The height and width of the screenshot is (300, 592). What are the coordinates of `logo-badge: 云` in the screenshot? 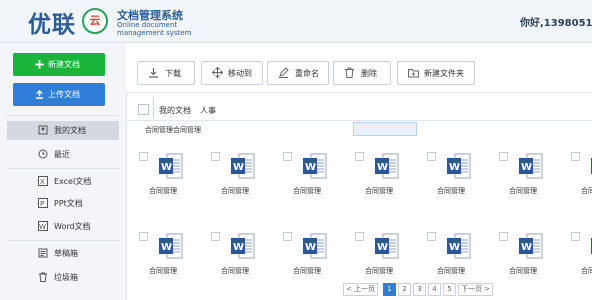 It's located at (95, 21).